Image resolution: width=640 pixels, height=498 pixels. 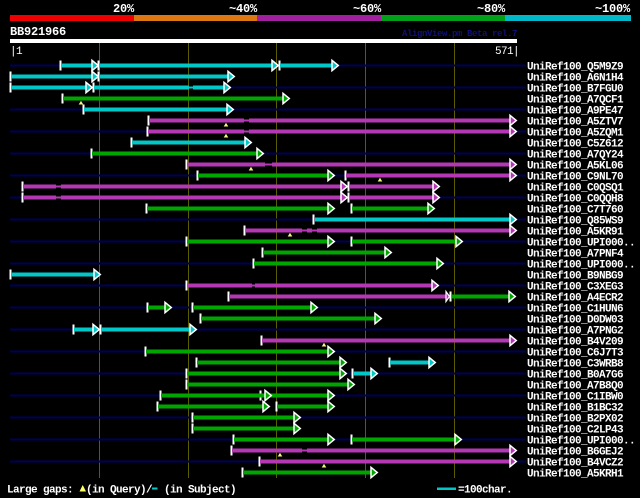 What do you see at coordinates (367, 9) in the screenshot?
I see `svg-text: ~60%` at bounding box center [367, 9].